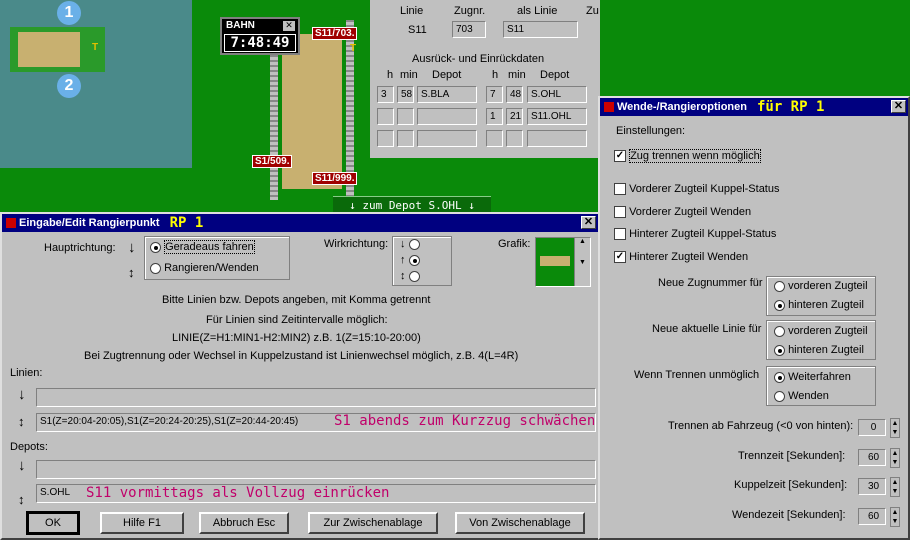 The height and width of the screenshot is (540, 910). Describe the element at coordinates (514, 138) in the screenshot. I see `right-min-field` at that location.